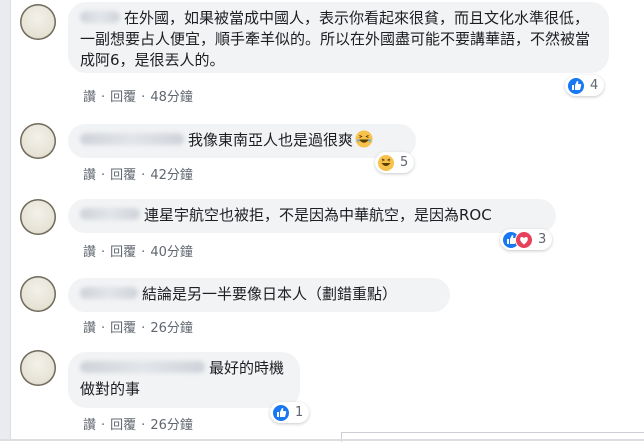 The image size is (644, 442). I want to click on reaction-summary: 3, so click(526, 239).